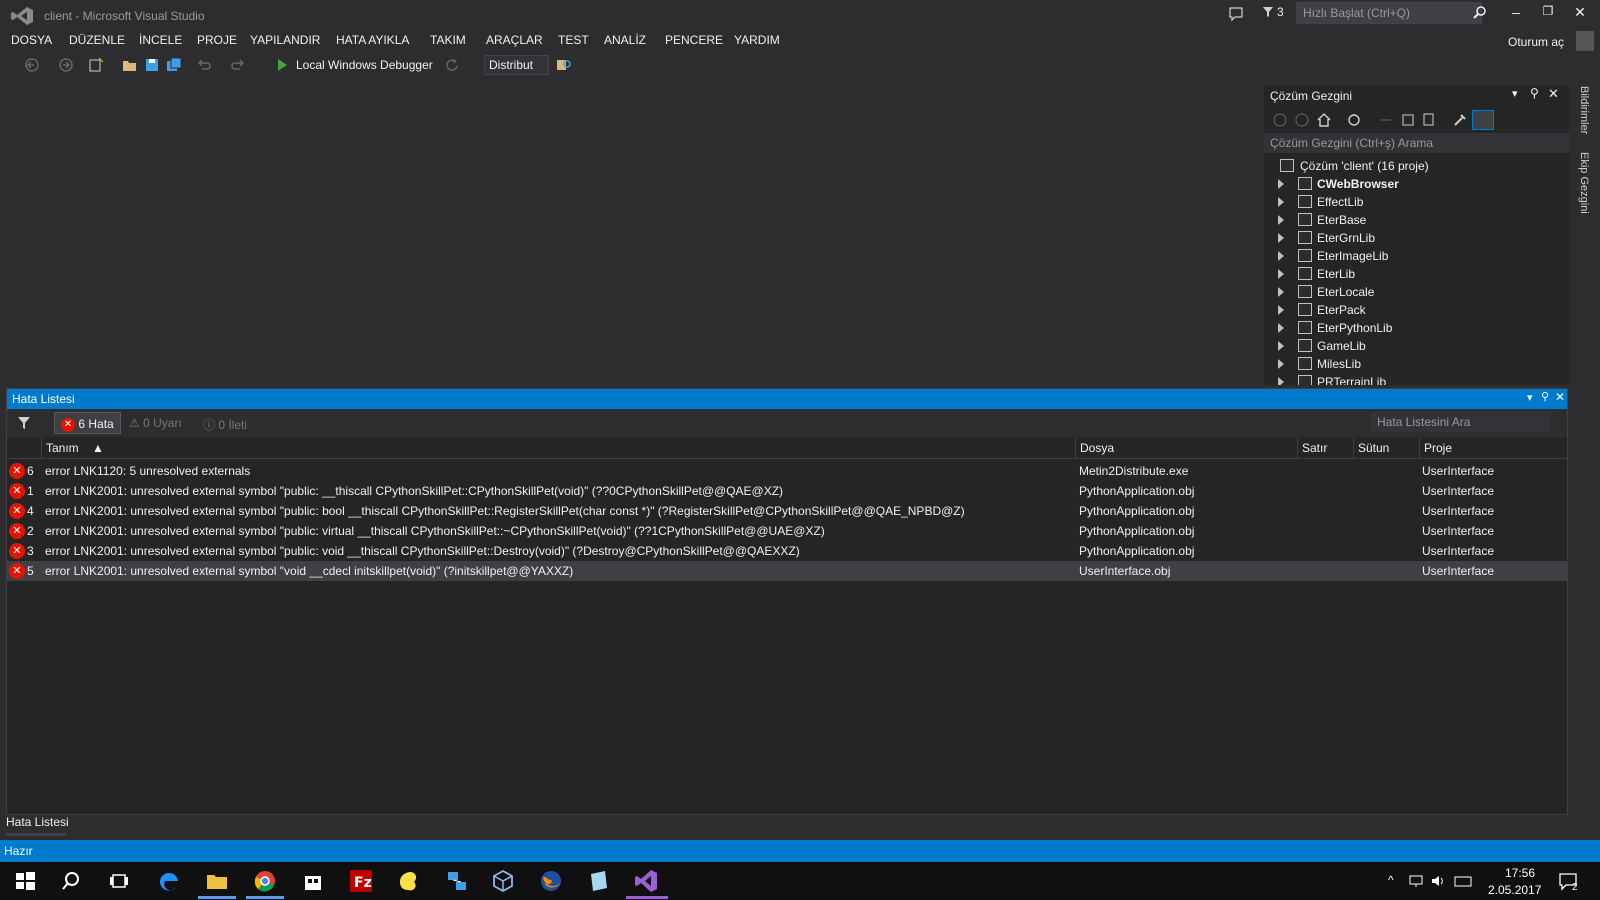  I want to click on save-all-icon, so click(174, 65).